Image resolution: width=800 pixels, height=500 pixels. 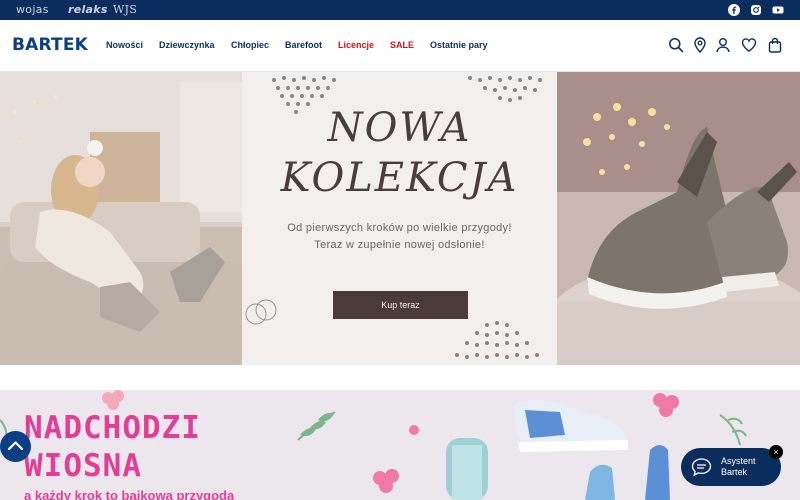 I want to click on hero-title-line2: KOLEKCJA, so click(x=399, y=178).